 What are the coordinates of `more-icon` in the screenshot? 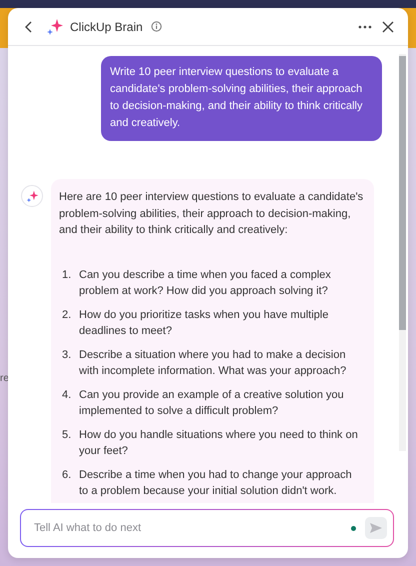 It's located at (365, 26).